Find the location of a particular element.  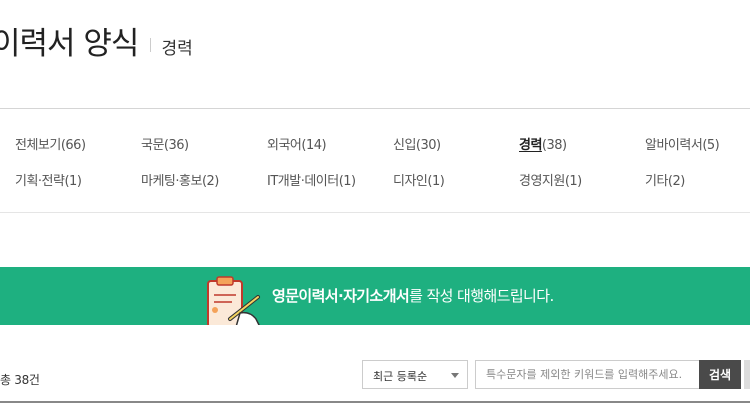

sort-selected-value: 최근 등록순 is located at coordinates (400, 376).